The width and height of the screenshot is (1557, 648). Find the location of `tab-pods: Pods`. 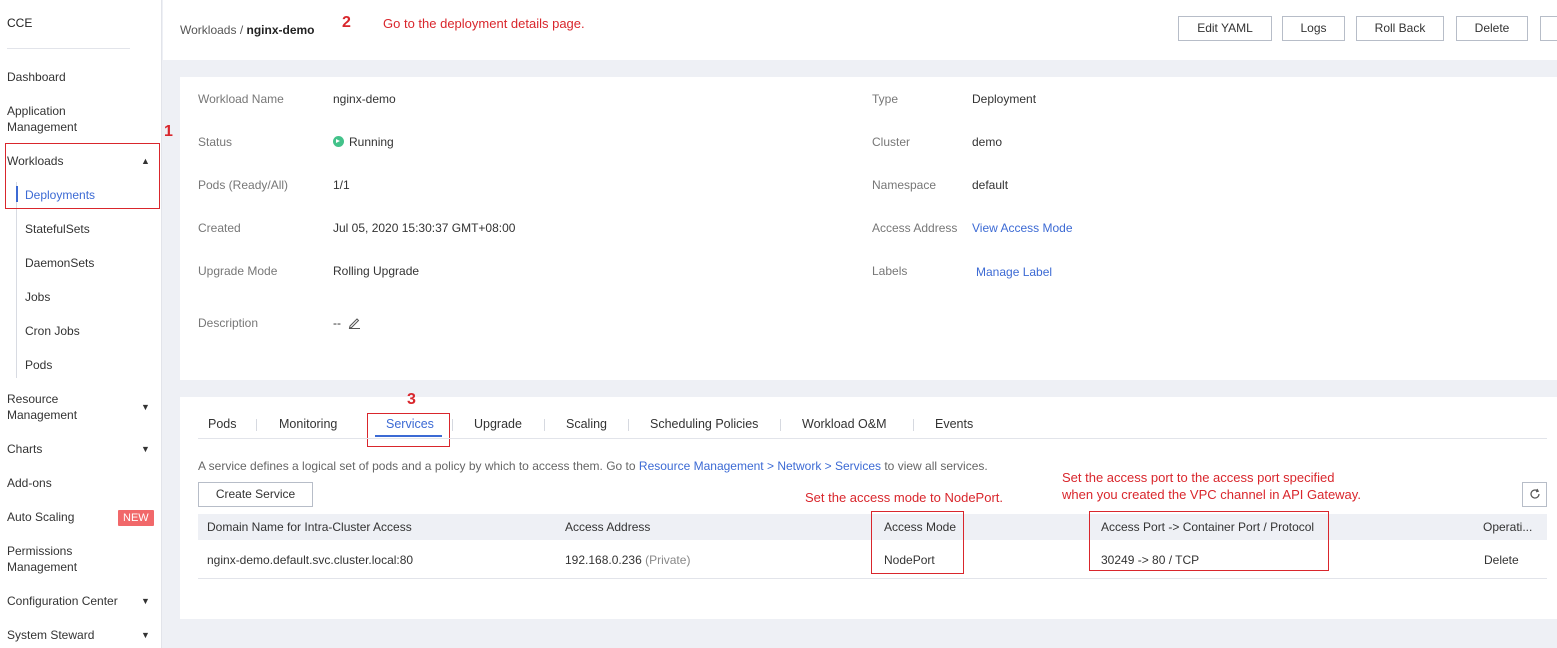

tab-pods: Pods is located at coordinates (222, 424).